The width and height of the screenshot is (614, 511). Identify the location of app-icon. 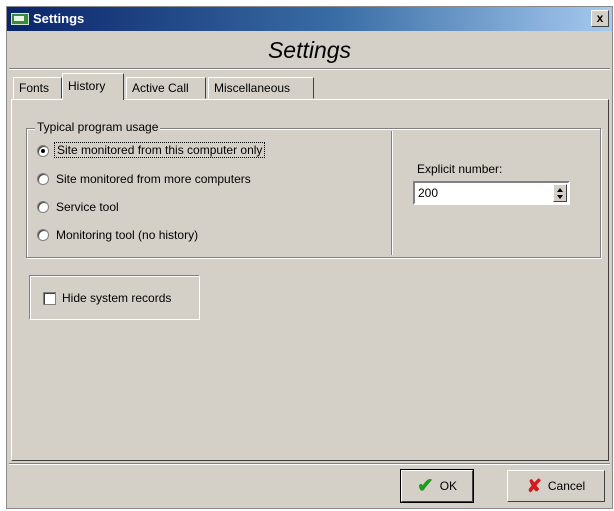
(20, 19).